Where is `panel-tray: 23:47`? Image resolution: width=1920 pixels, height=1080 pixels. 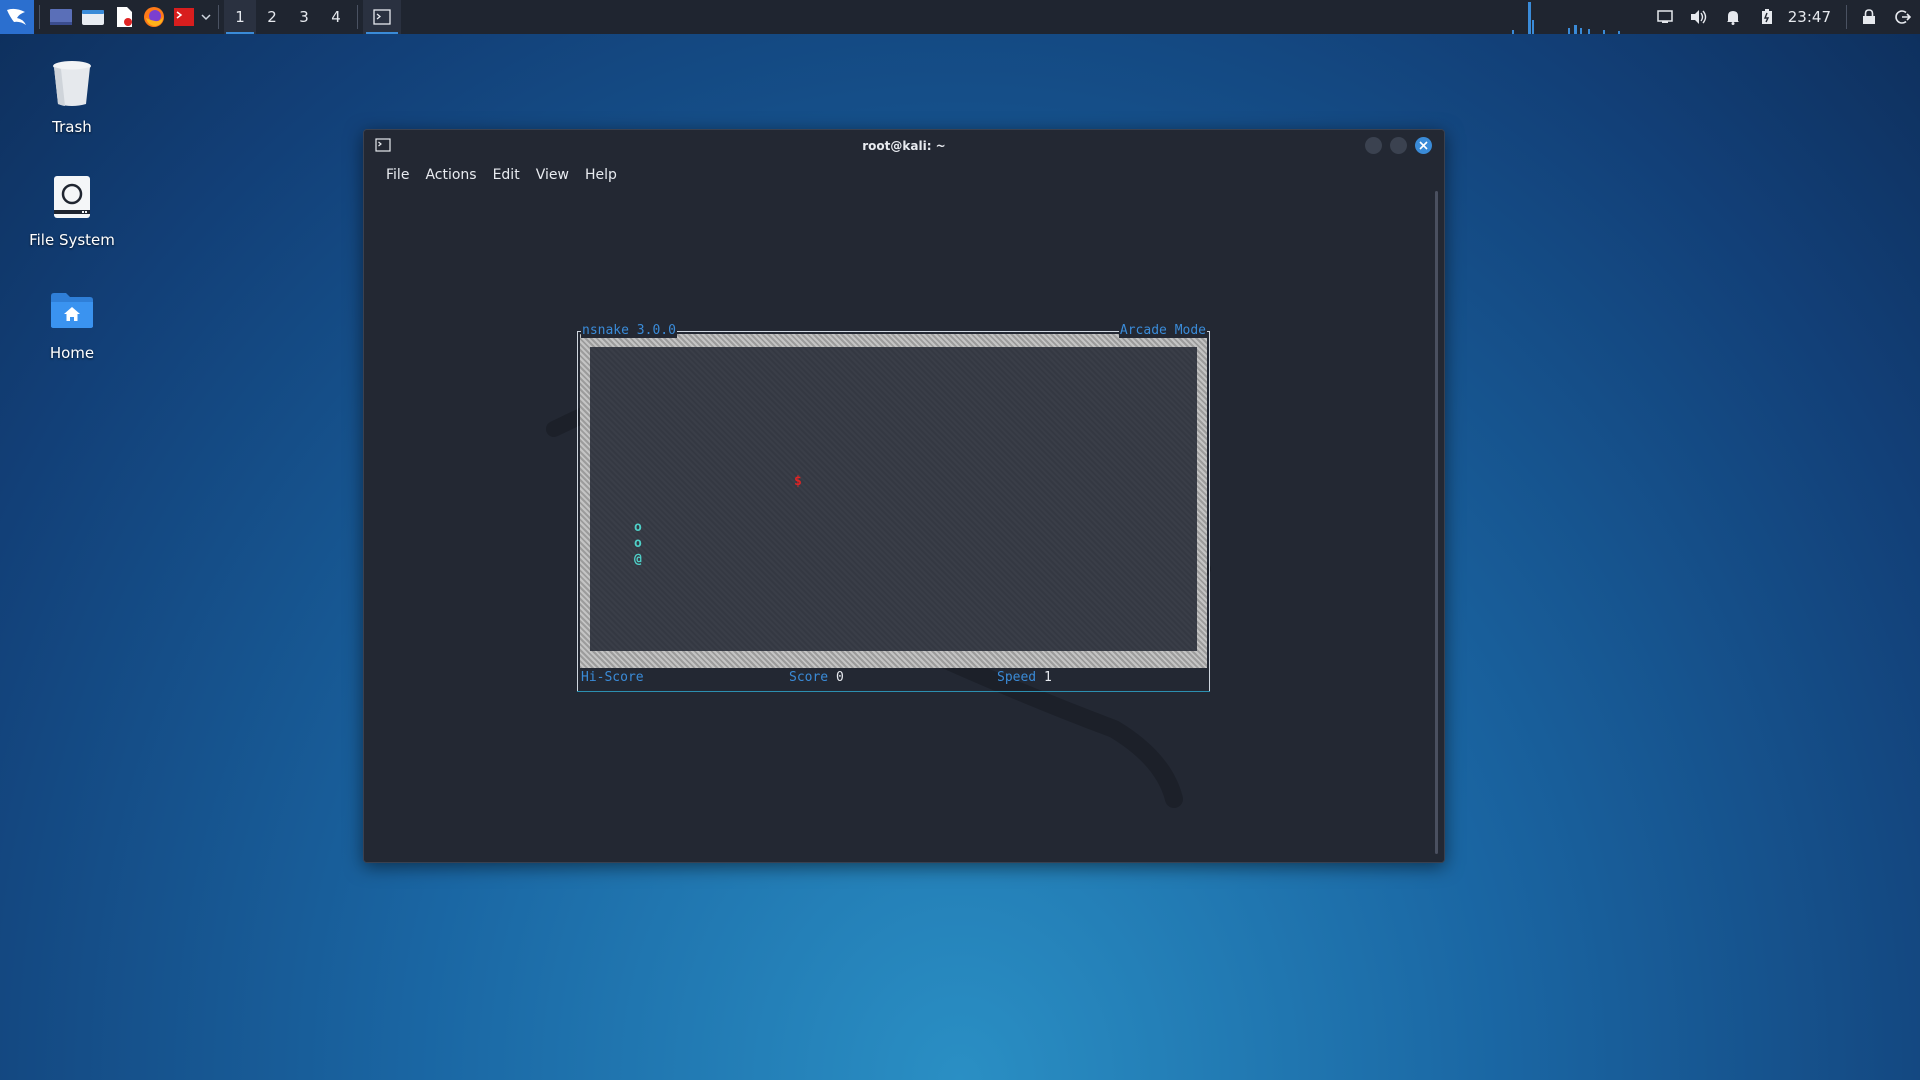 panel-tray: 23:47 is located at coordinates (1714, 17).